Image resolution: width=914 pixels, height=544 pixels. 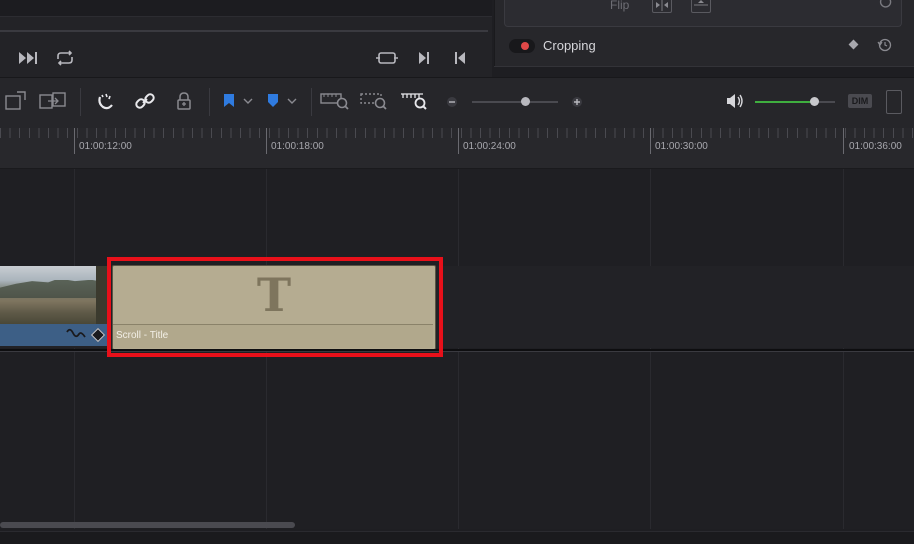 I want to click on timecode-label: 01:00:18:00, so click(x=297, y=146).